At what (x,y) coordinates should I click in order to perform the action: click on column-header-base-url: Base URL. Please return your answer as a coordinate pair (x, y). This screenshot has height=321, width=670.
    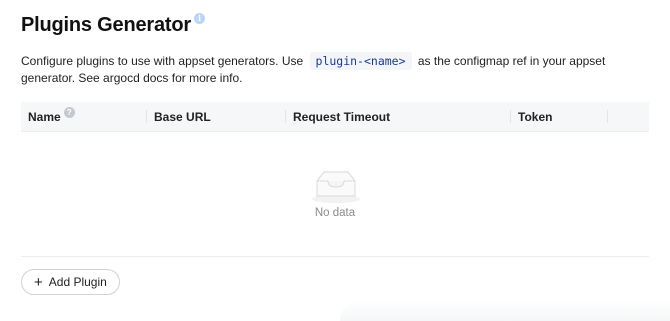
    Looking at the image, I should click on (216, 116).